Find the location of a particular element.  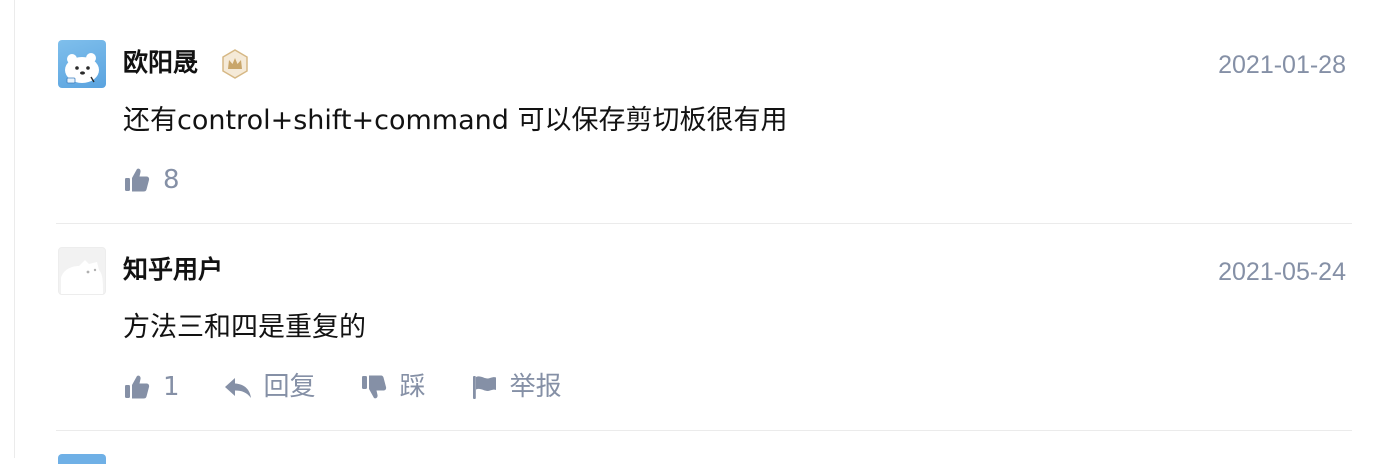

comment-date: 2021-05-24 is located at coordinates (1282, 272).